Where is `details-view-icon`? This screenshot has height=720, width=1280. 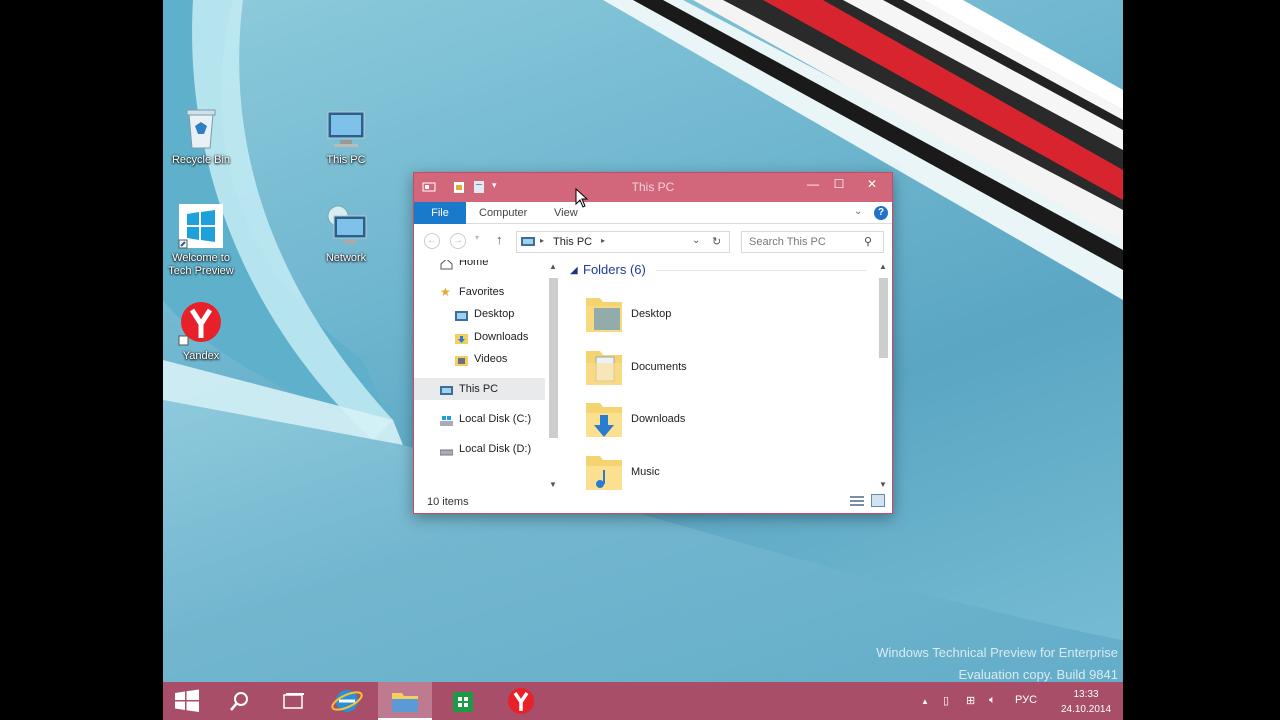
details-view-icon is located at coordinates (857, 502).